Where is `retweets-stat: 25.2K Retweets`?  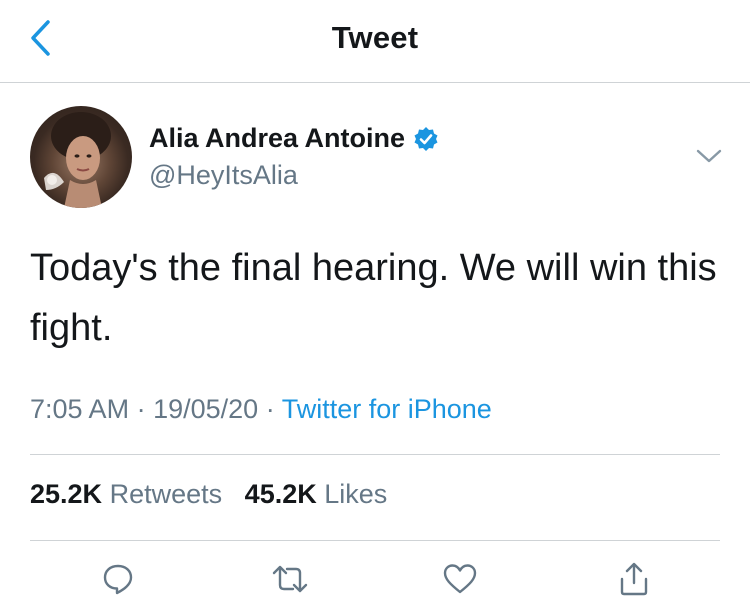
retweets-stat: 25.2K Retweets is located at coordinates (130, 494).